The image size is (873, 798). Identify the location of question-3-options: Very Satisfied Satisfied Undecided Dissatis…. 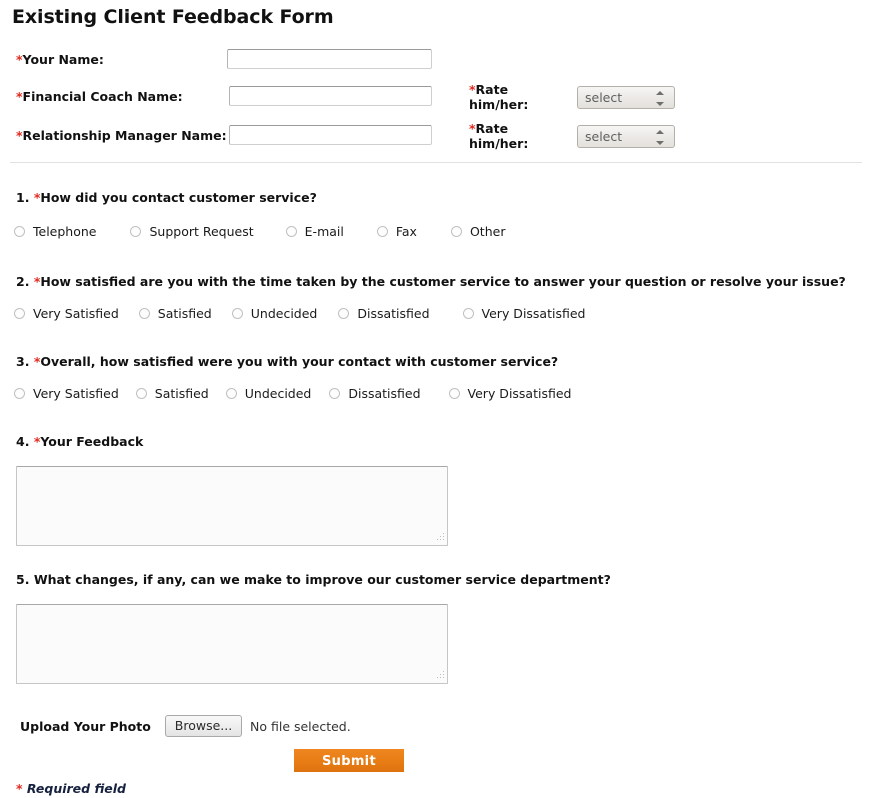
(292, 393).